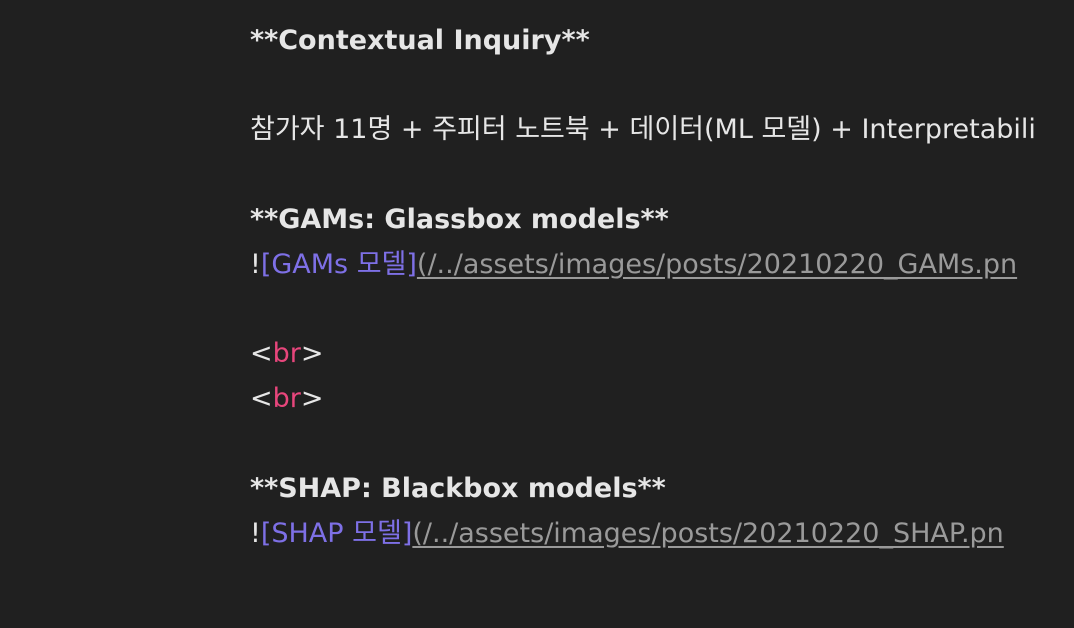 Image resolution: width=1074 pixels, height=628 pixels. I want to click on shap-heading: **SHAP: Blackbox models**, so click(458, 488).